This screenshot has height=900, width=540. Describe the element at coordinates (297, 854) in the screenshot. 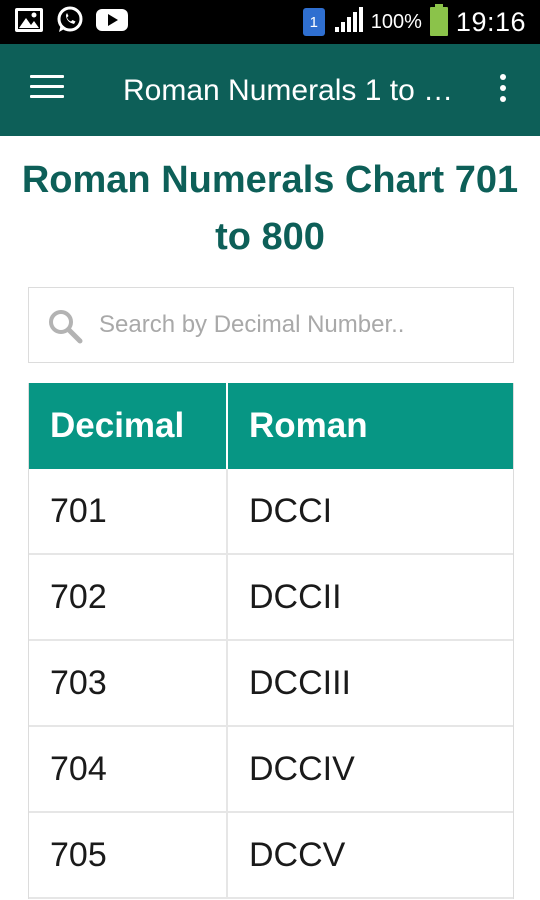

I see `roman-cell: DCCV` at that location.